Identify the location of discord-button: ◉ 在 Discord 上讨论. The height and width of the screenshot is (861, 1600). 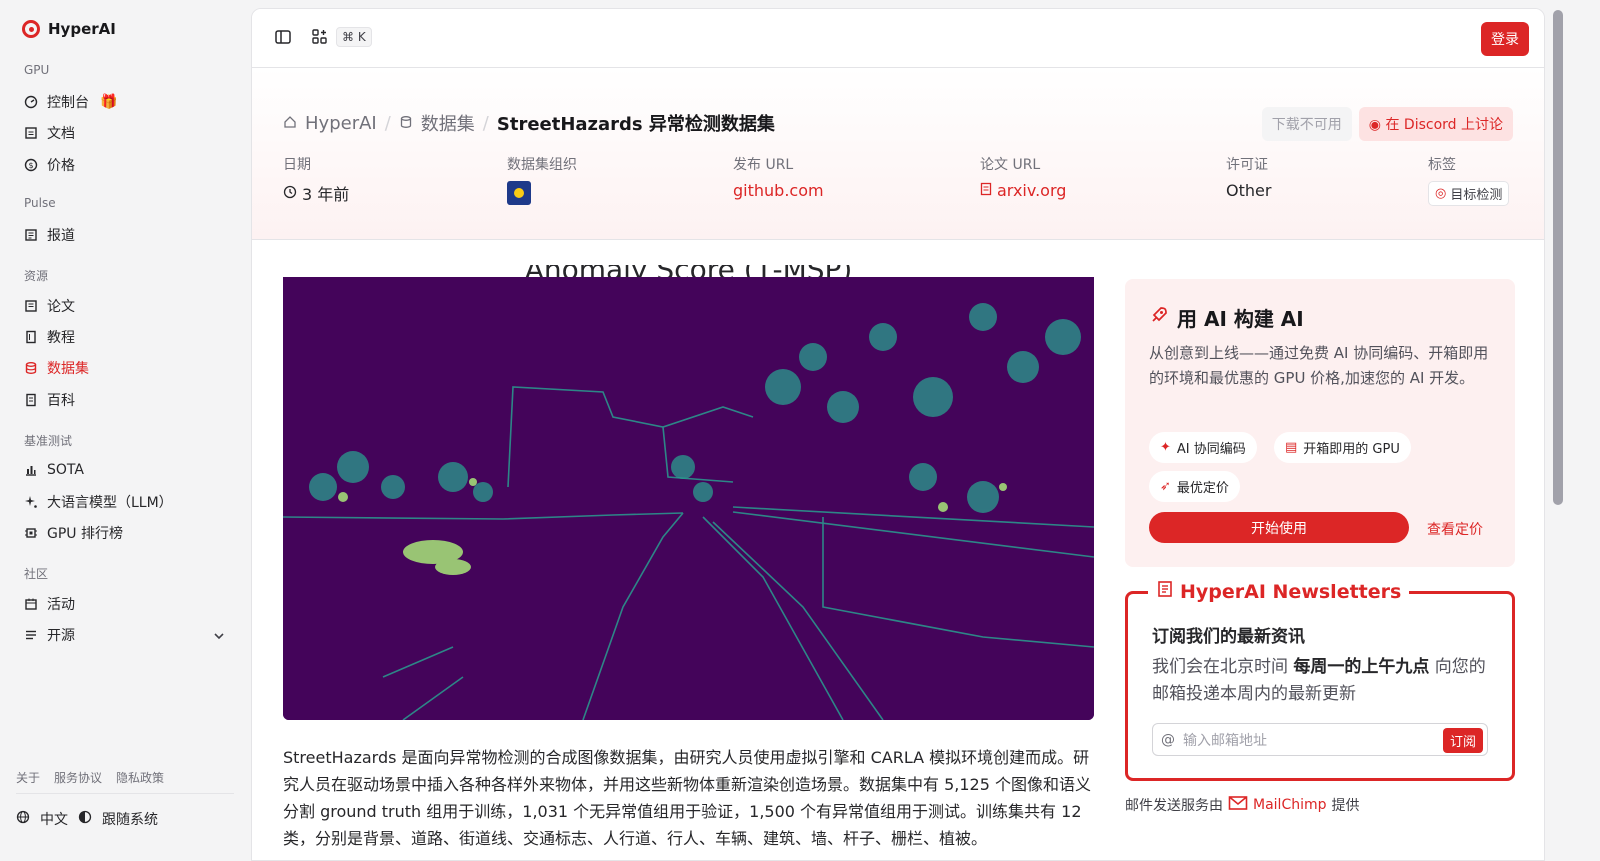
(1435, 124).